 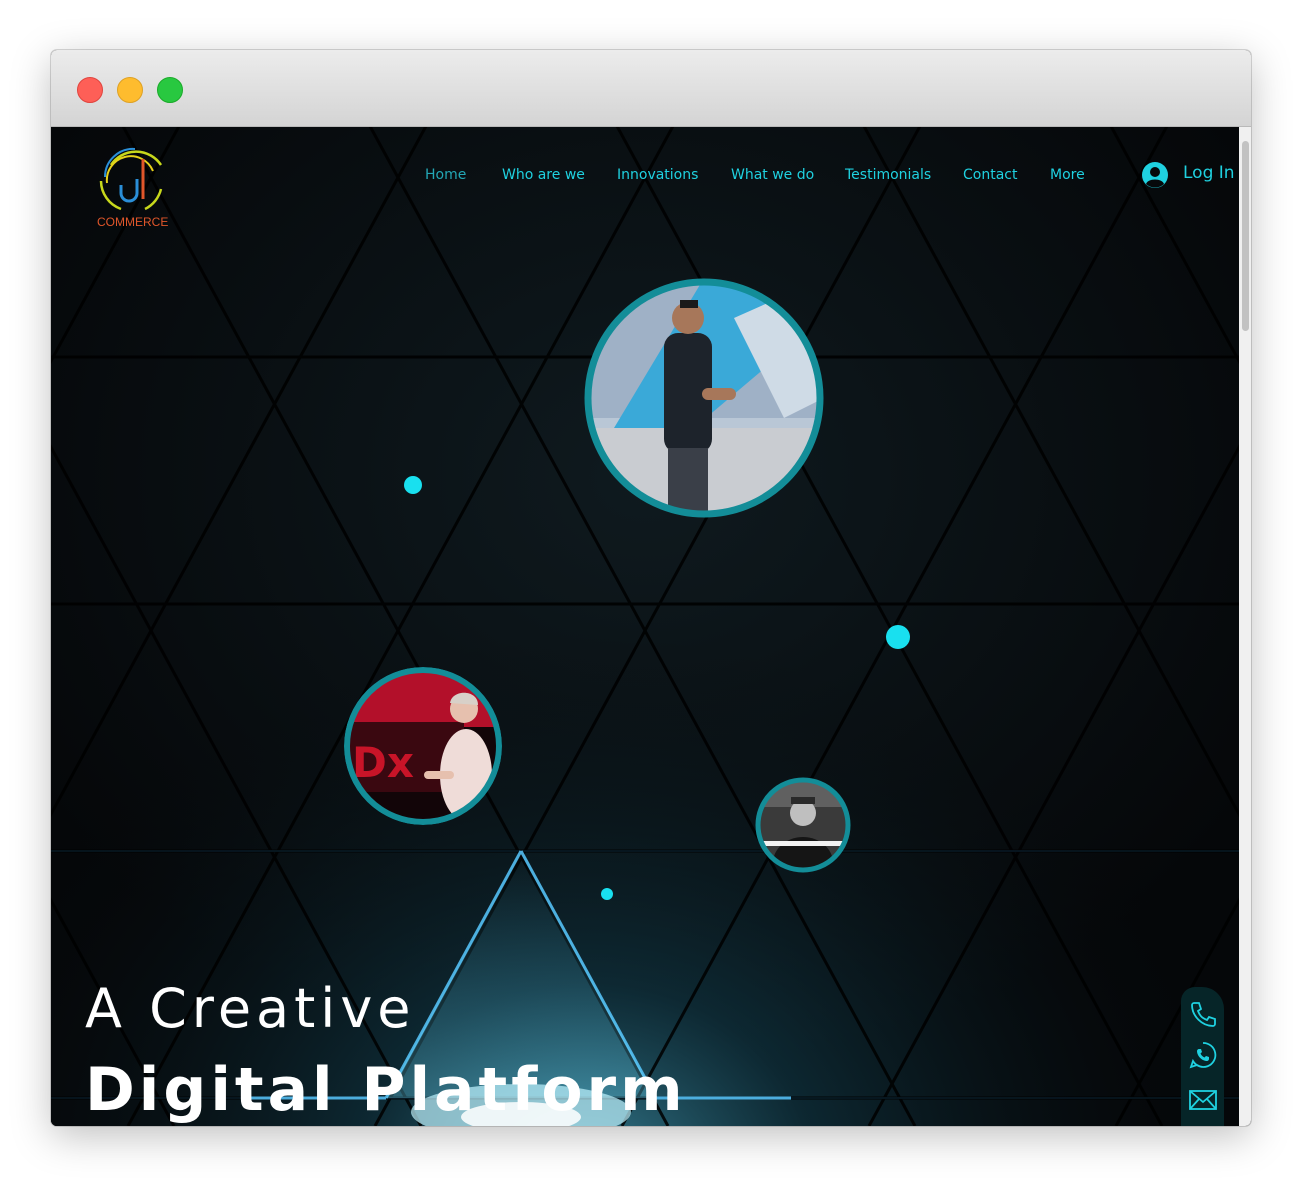 I want to click on logo-wordmark: COMMERCE, so click(x=133, y=222).